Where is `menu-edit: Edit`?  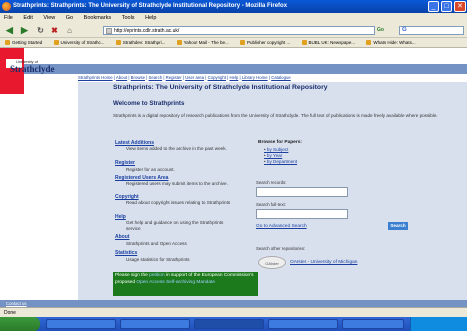
menu-edit: Edit is located at coordinates (27, 18).